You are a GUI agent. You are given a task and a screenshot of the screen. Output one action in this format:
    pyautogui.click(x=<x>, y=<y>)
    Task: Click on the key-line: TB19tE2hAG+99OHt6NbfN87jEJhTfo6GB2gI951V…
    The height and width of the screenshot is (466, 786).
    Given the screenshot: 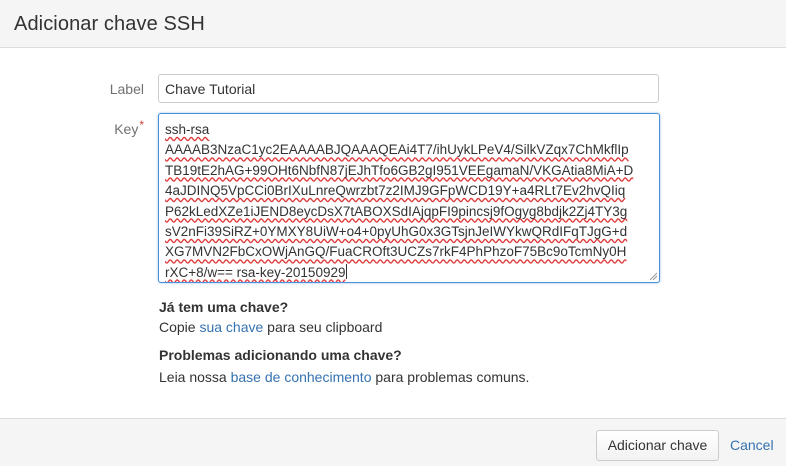 What is the action you would take?
    pyautogui.click(x=409, y=171)
    